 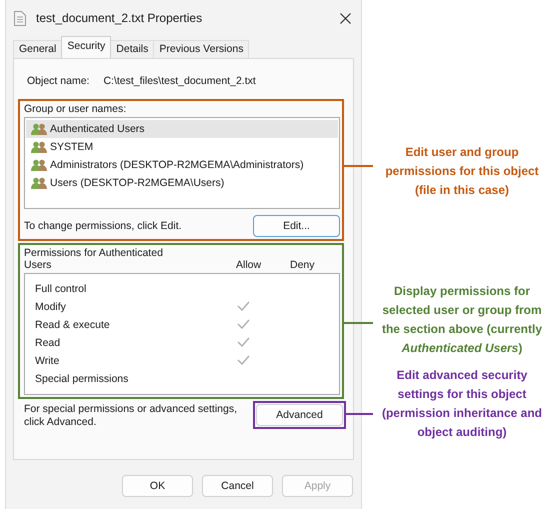 What do you see at coordinates (48, 343) in the screenshot?
I see `permission-name: Read` at bounding box center [48, 343].